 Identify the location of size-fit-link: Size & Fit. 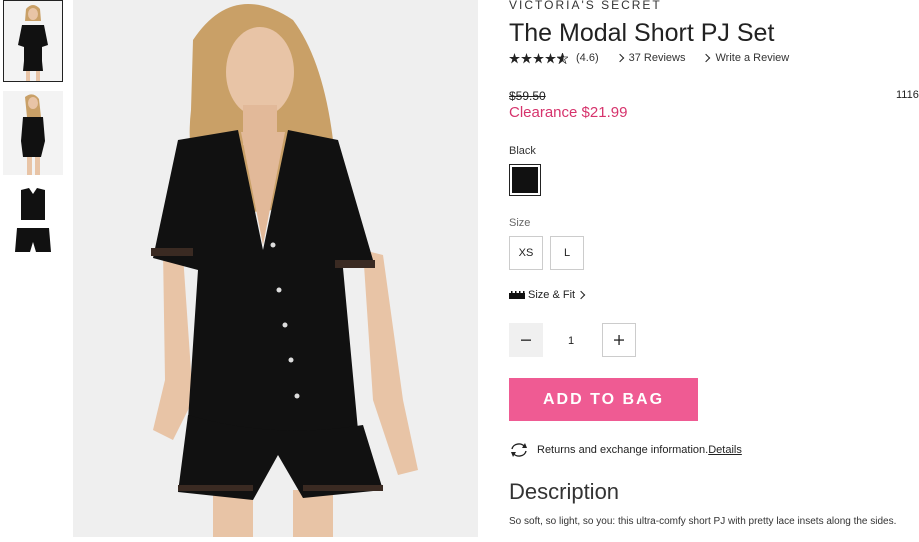
(547, 295).